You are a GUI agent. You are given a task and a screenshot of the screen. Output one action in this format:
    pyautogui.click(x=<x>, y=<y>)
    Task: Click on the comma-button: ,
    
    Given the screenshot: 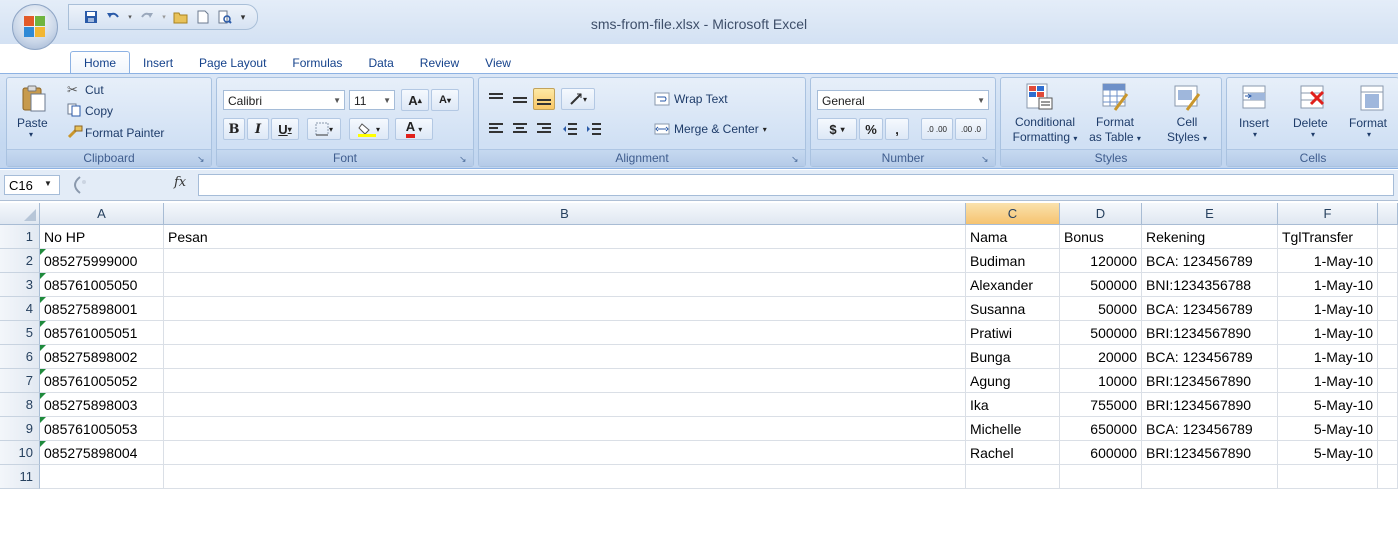 What is the action you would take?
    pyautogui.click(x=897, y=129)
    